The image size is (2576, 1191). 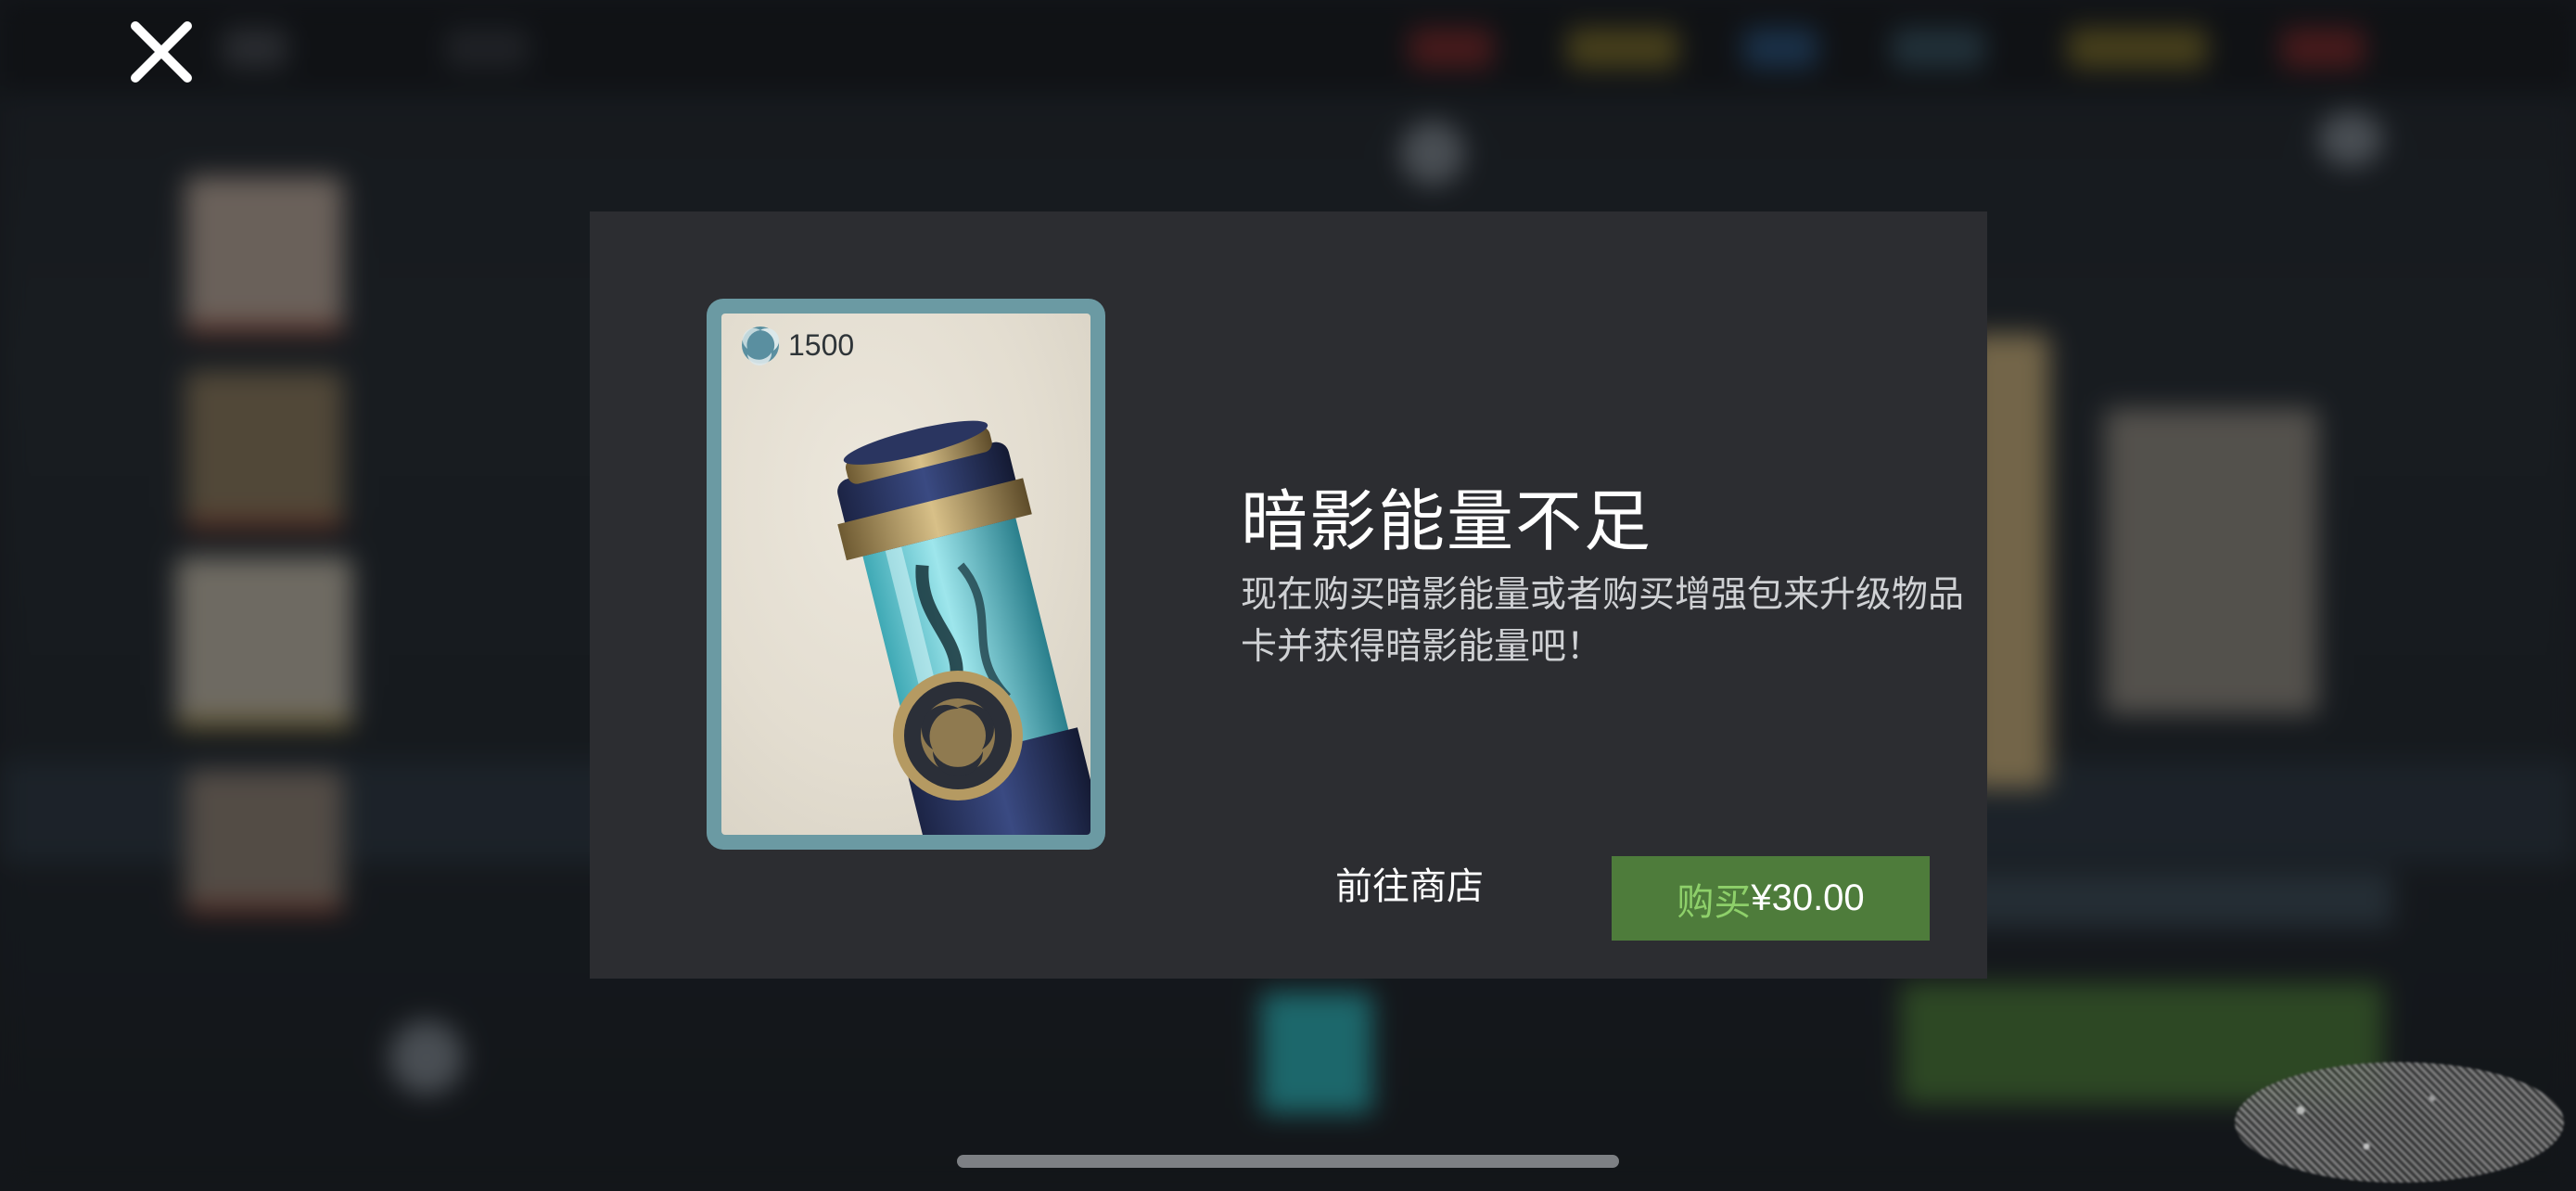 I want to click on buy-button-label: 购买, so click(x=1714, y=902).